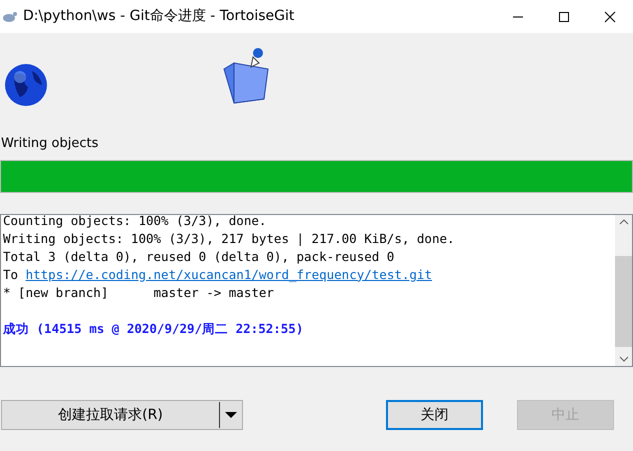 This screenshot has height=451, width=633. I want to click on scroll-down-icon, so click(623, 359).